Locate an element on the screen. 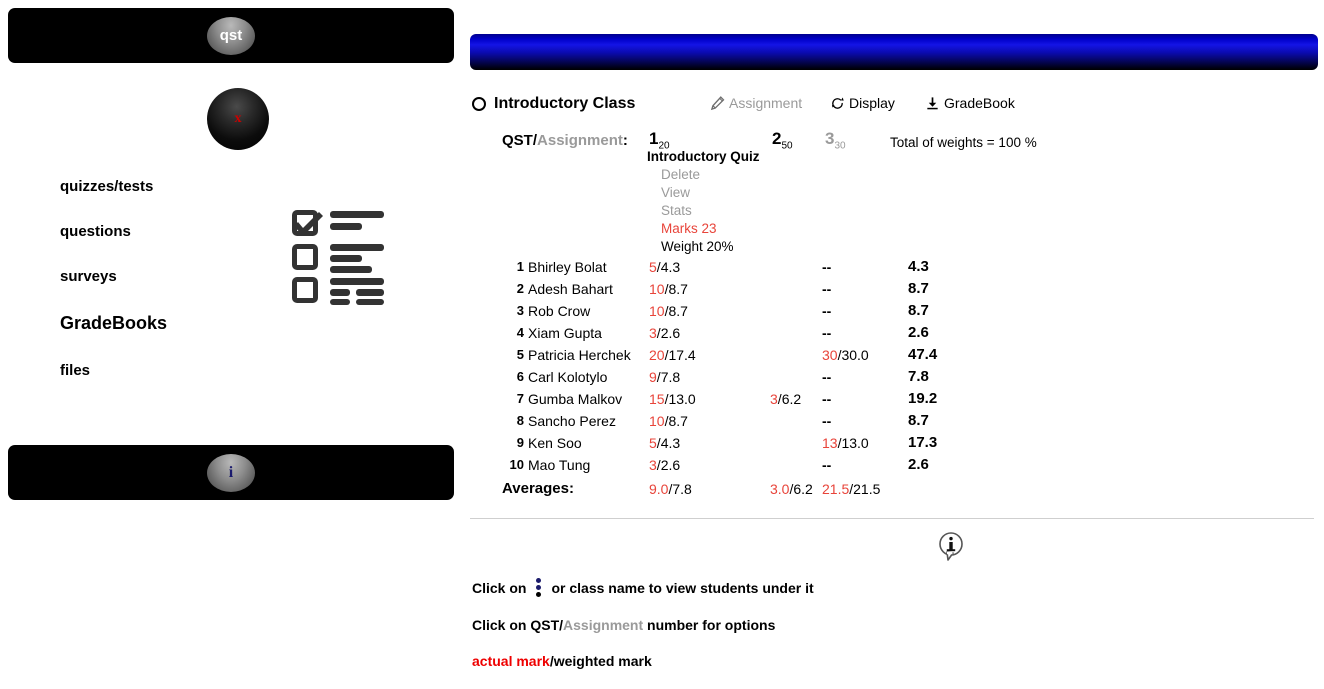 The image size is (1324, 689). student-name: Sancho Perez is located at coordinates (572, 421).